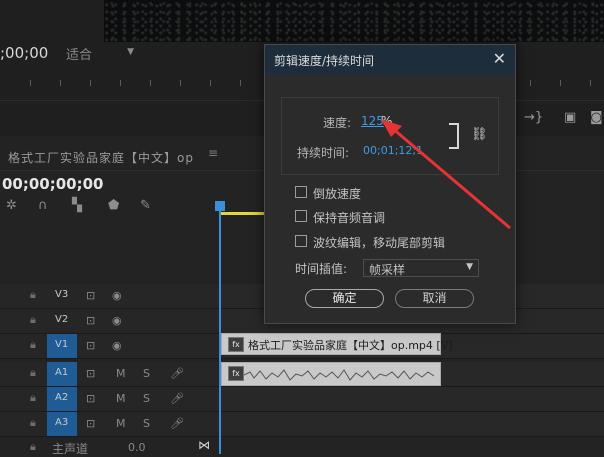  What do you see at coordinates (451, 178) in the screenshot?
I see `annotation-arrow-shaft` at bounding box center [451, 178].